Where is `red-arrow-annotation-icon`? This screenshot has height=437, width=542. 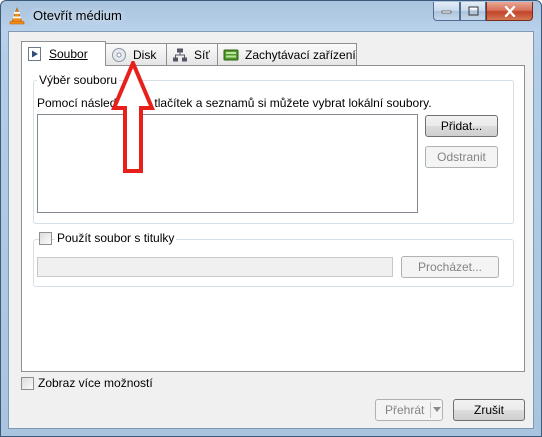
red-arrow-annotation-icon is located at coordinates (133, 117).